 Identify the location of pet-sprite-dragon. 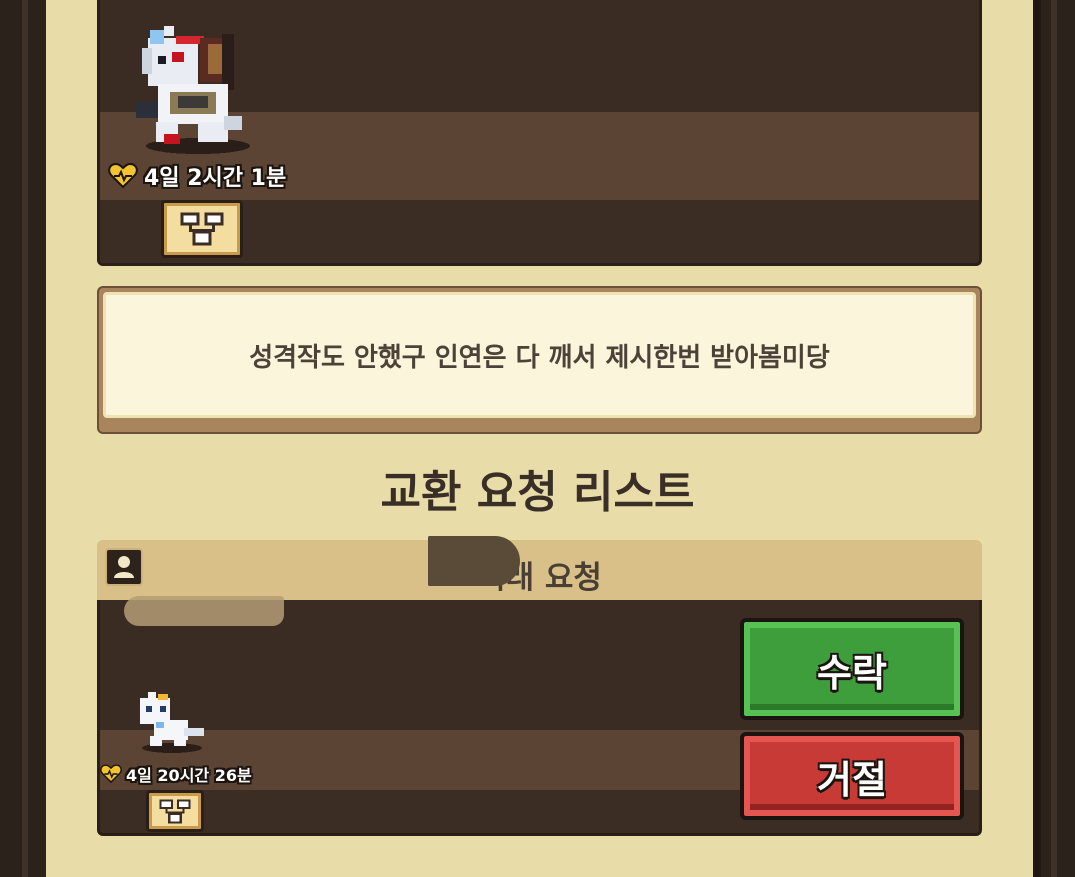
(198, 91).